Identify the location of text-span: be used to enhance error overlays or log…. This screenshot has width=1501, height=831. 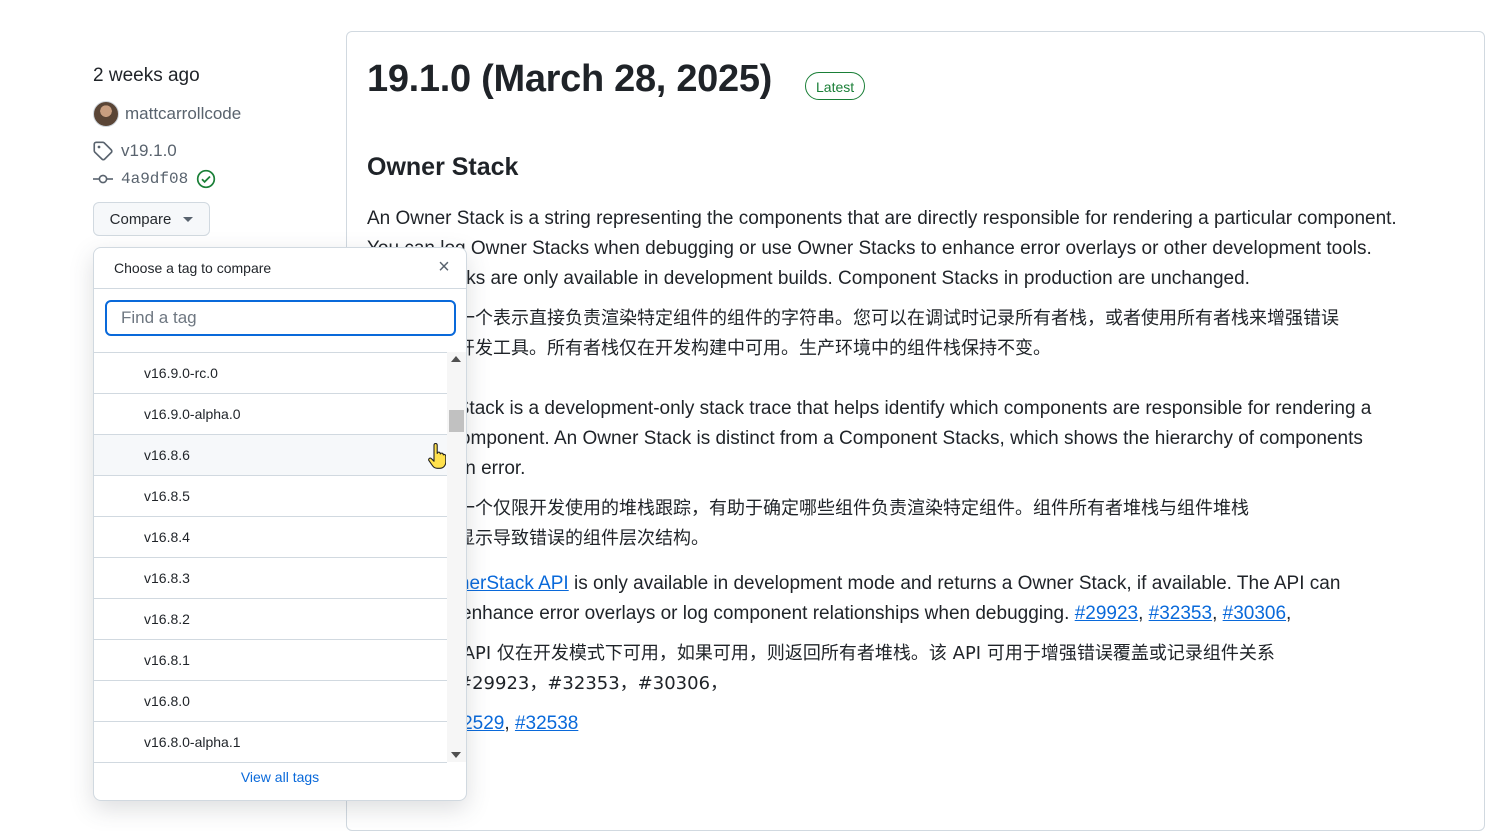
(721, 613).